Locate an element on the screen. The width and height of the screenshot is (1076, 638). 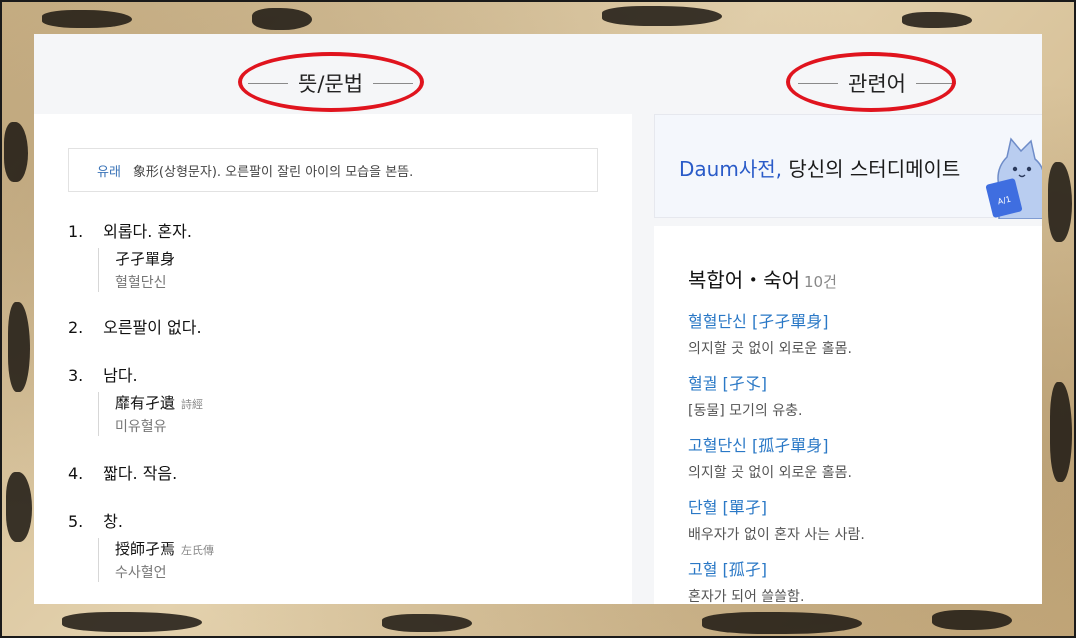
related-word-link: 단혈 [單孑] is located at coordinates (776, 506).